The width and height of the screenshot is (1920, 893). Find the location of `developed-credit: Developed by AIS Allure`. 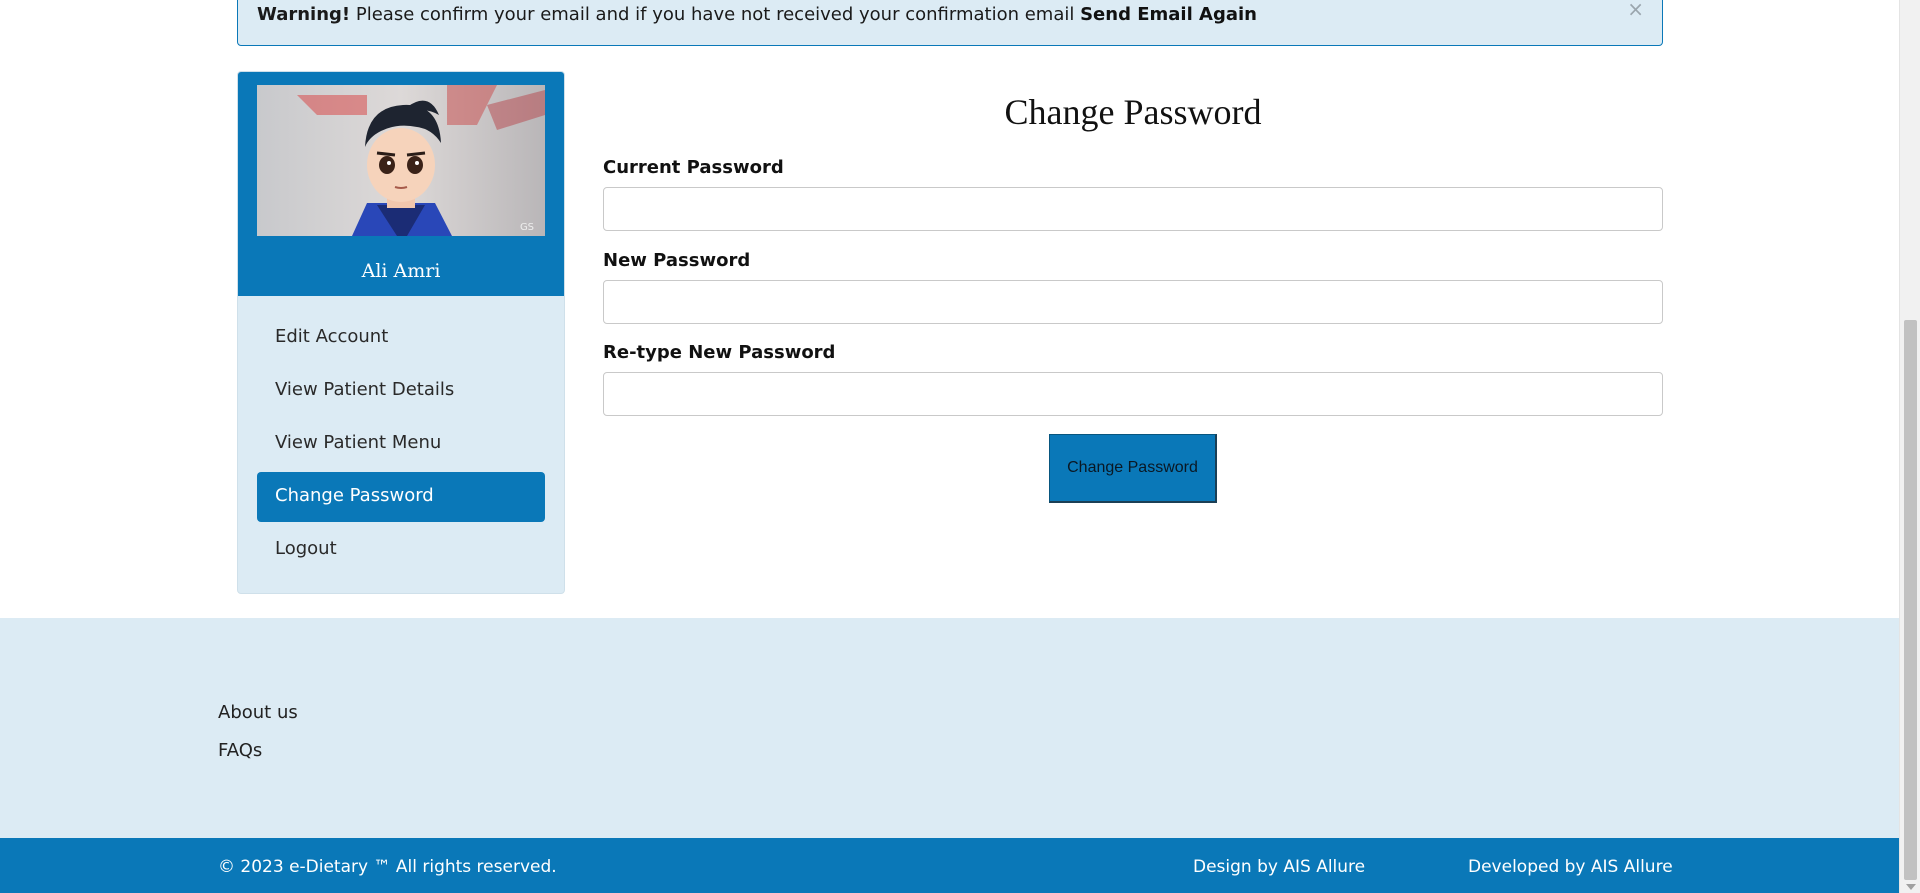

developed-credit: Developed by AIS Allure is located at coordinates (1570, 867).